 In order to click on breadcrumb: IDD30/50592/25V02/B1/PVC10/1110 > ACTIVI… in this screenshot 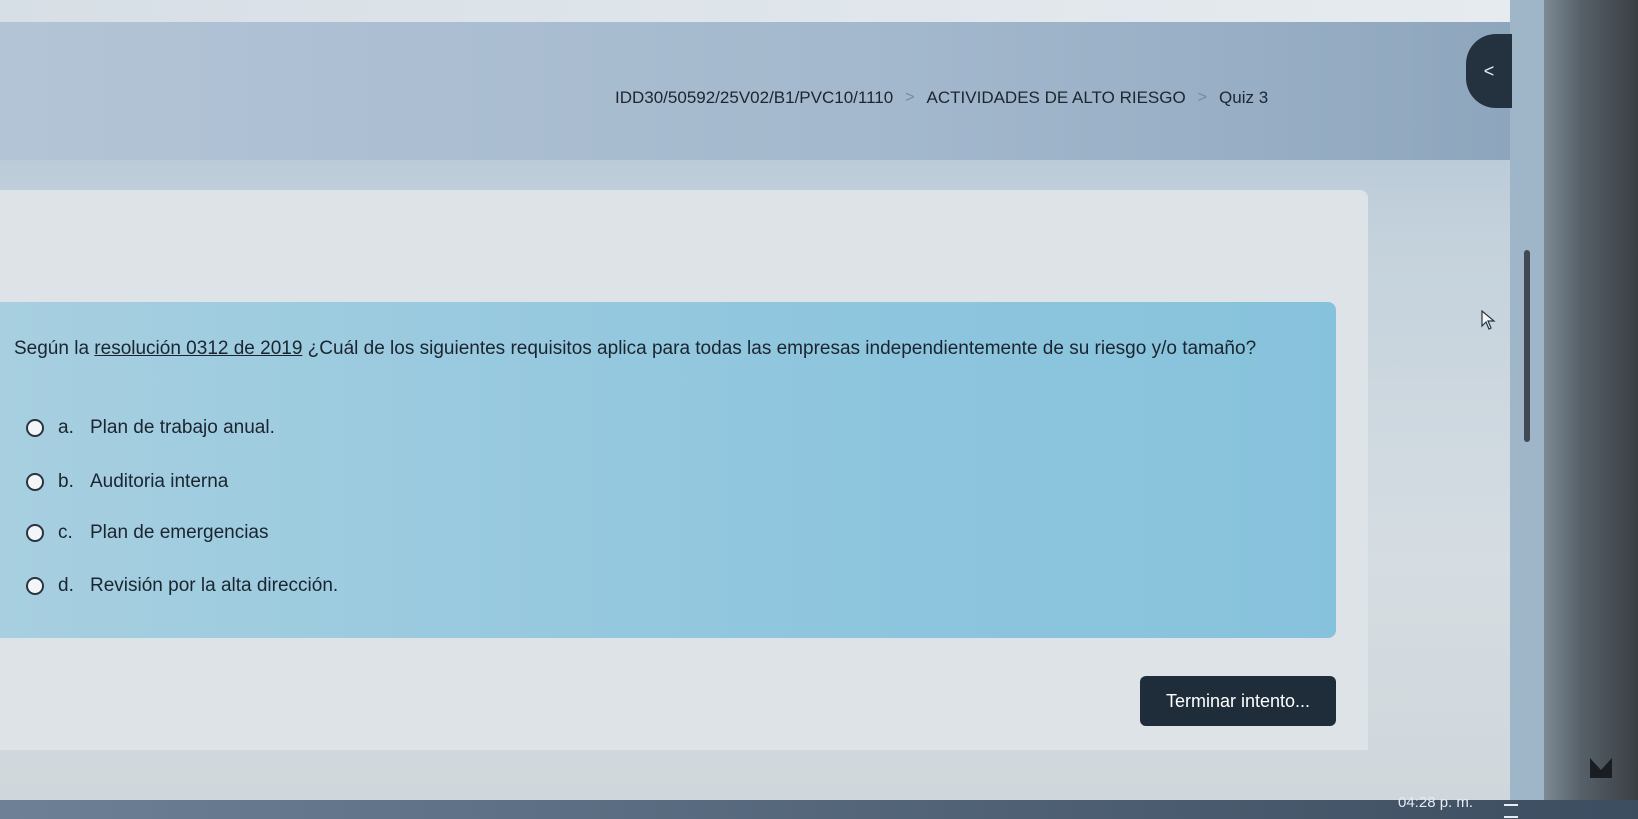, I will do `click(941, 98)`.